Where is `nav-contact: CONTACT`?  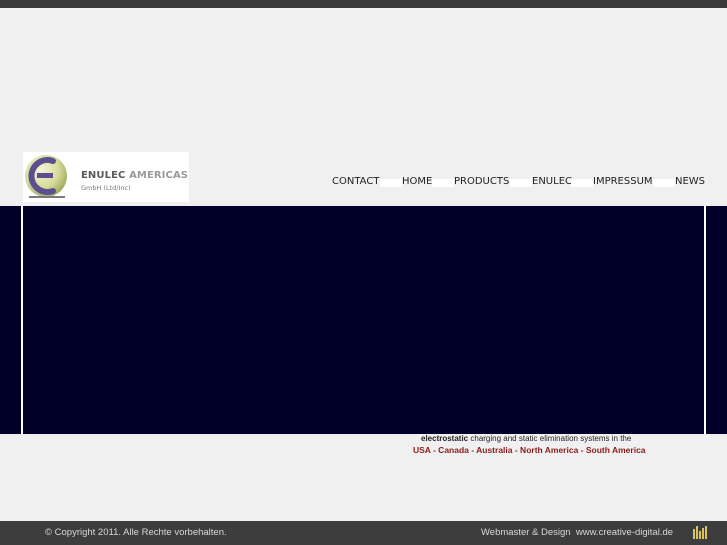 nav-contact: CONTACT is located at coordinates (355, 181).